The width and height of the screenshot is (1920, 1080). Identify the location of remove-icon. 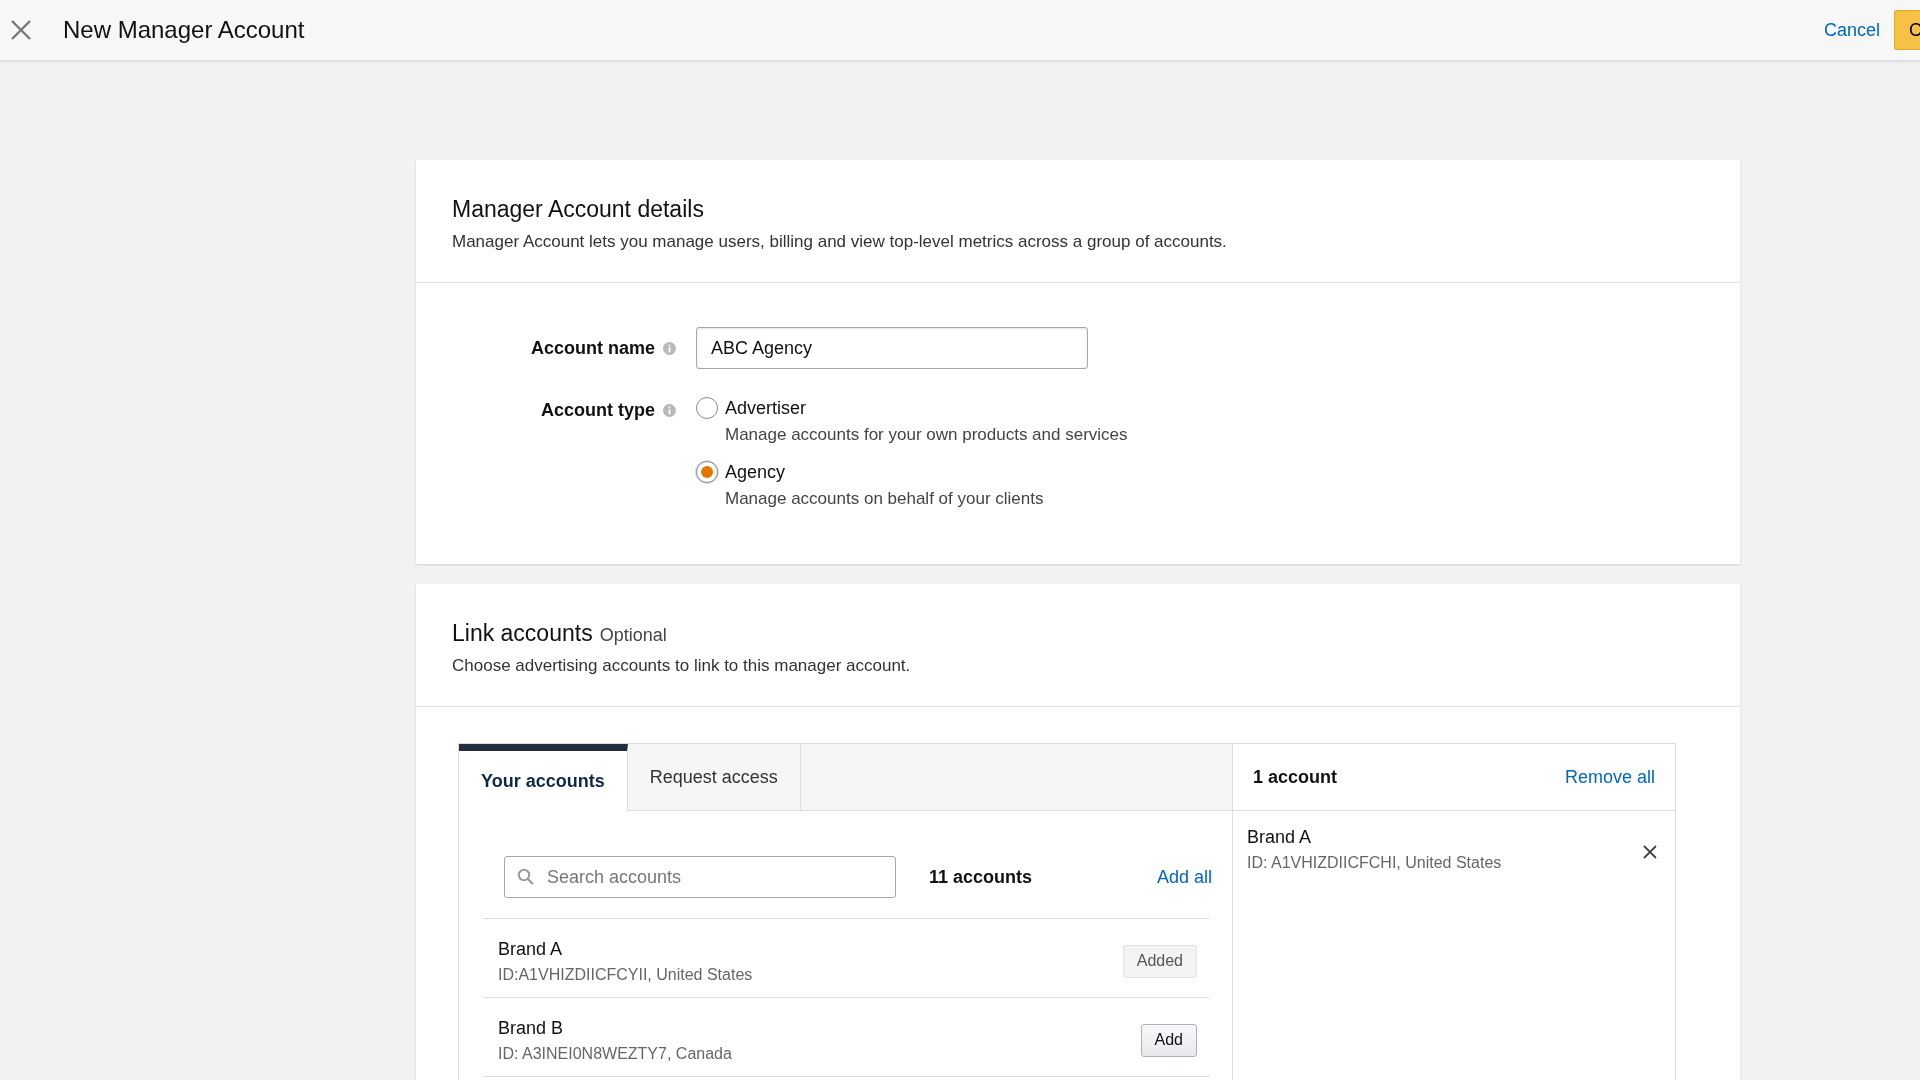
(1650, 852).